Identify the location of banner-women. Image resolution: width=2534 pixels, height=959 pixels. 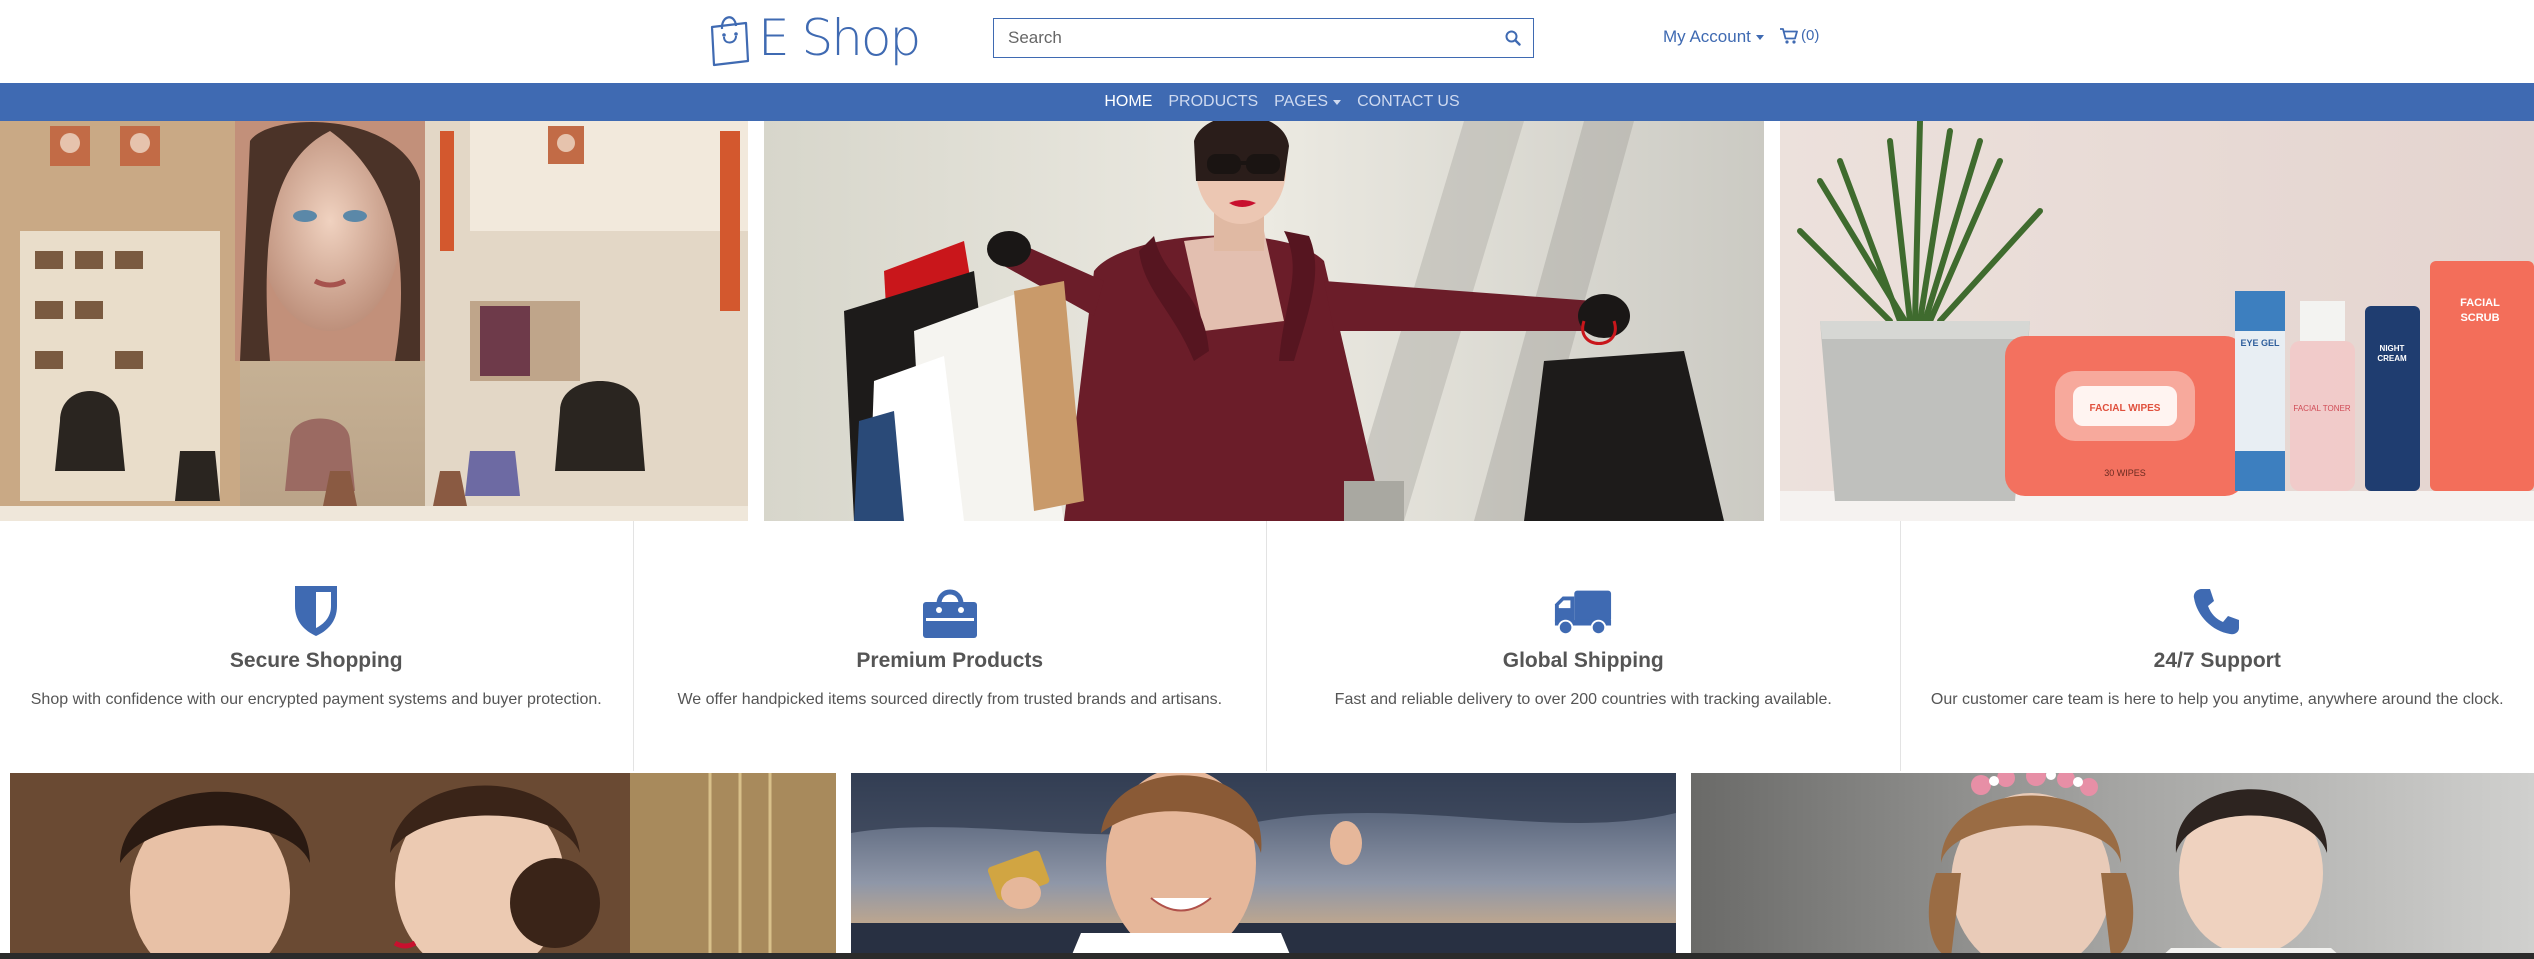
(423, 865).